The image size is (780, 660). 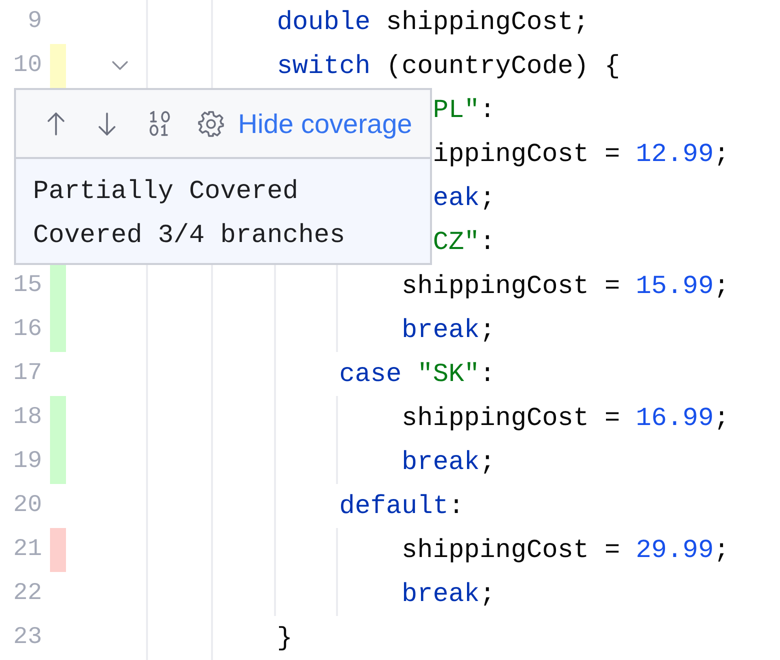 What do you see at coordinates (35, 22) in the screenshot?
I see `line-number: 9` at bounding box center [35, 22].